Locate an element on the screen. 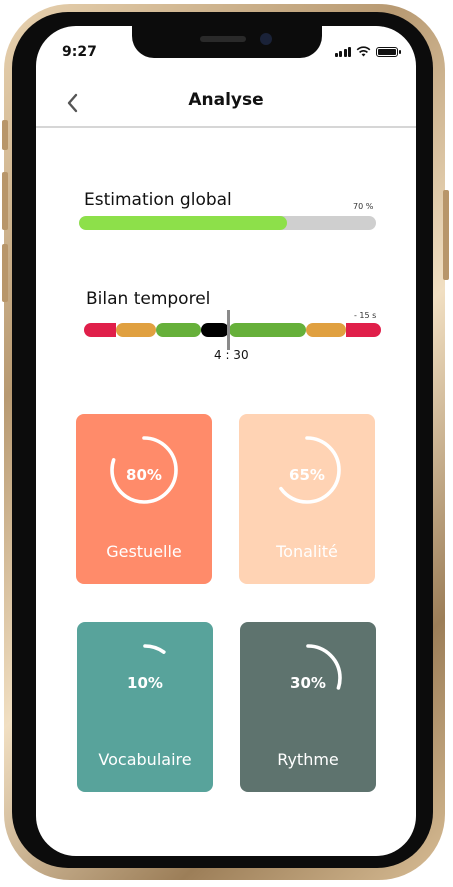 Image resolution: width=453 pixels, height=887 pixels. app-header: Analyse is located at coordinates (226, 105).